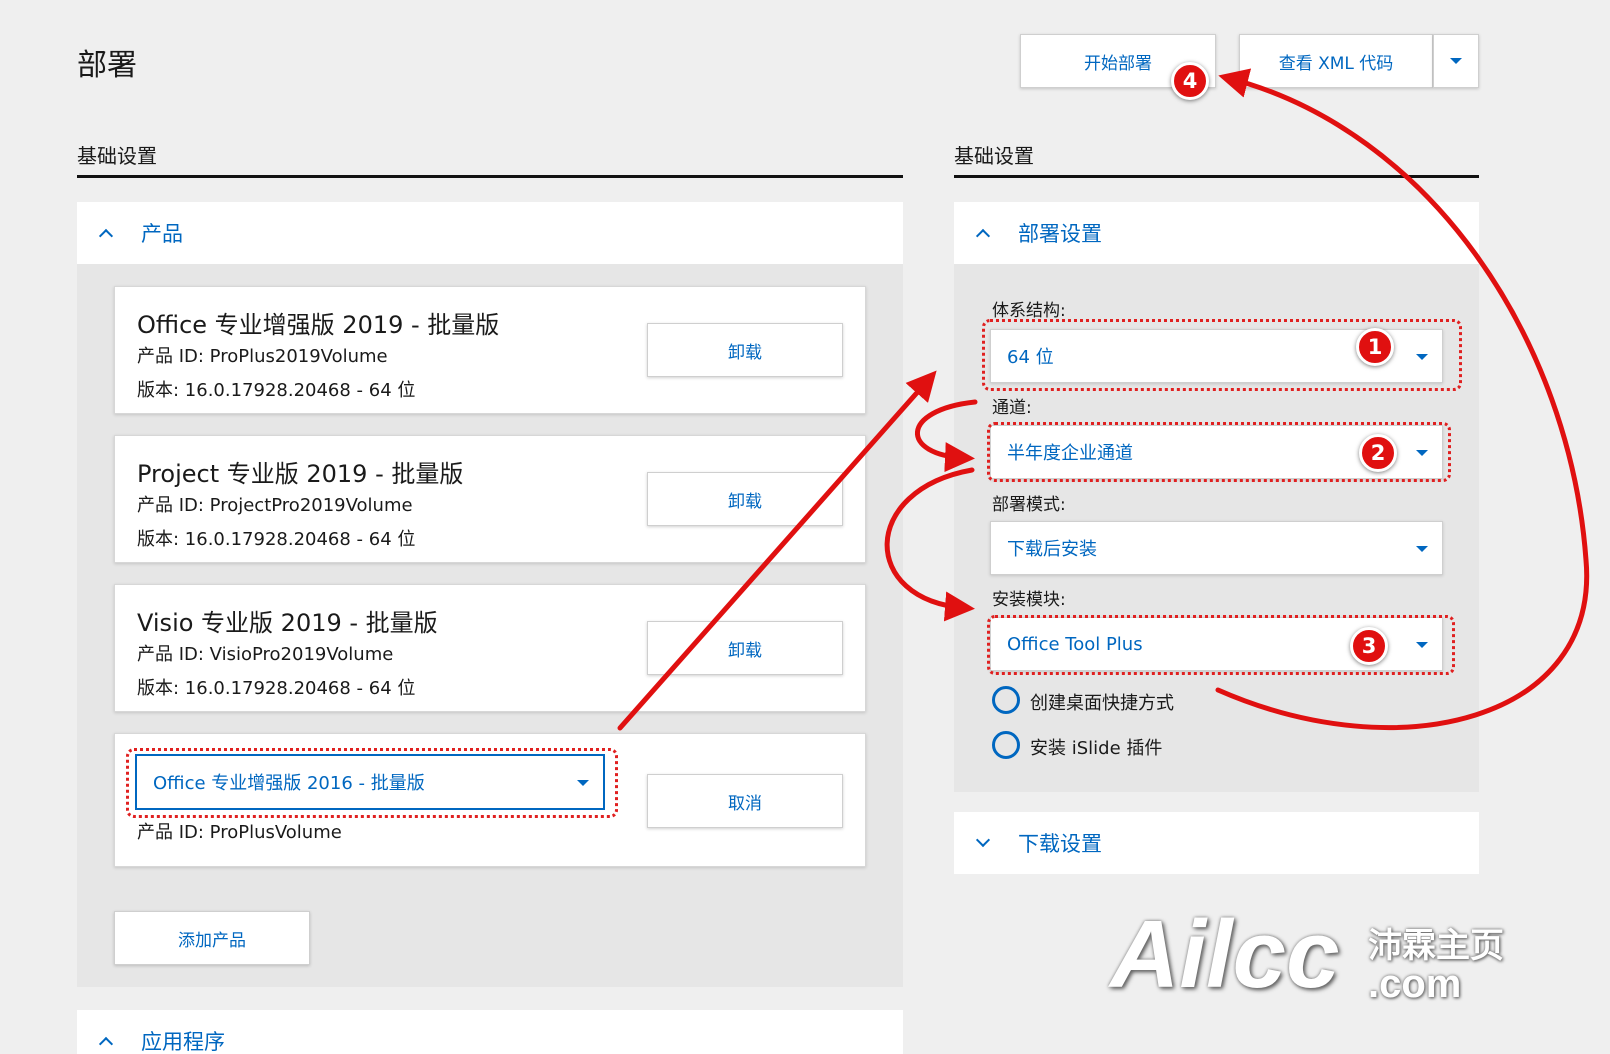  Describe the element at coordinates (946, 436) in the screenshot. I see `arrow-to-channel` at that location.